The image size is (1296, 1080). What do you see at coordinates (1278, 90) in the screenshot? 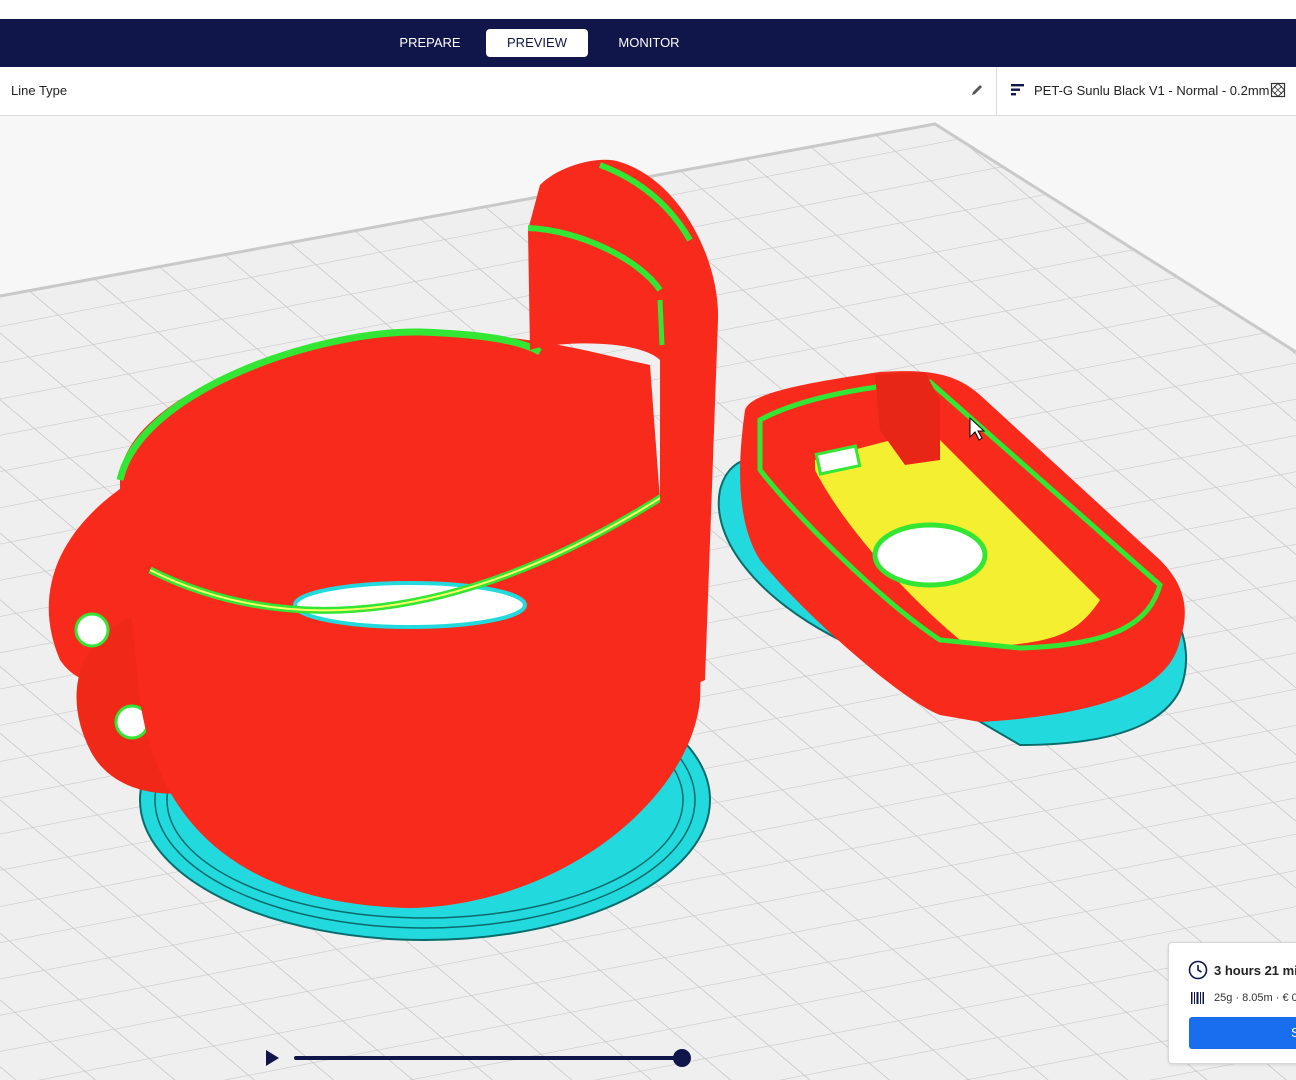
I see `support-icon` at bounding box center [1278, 90].